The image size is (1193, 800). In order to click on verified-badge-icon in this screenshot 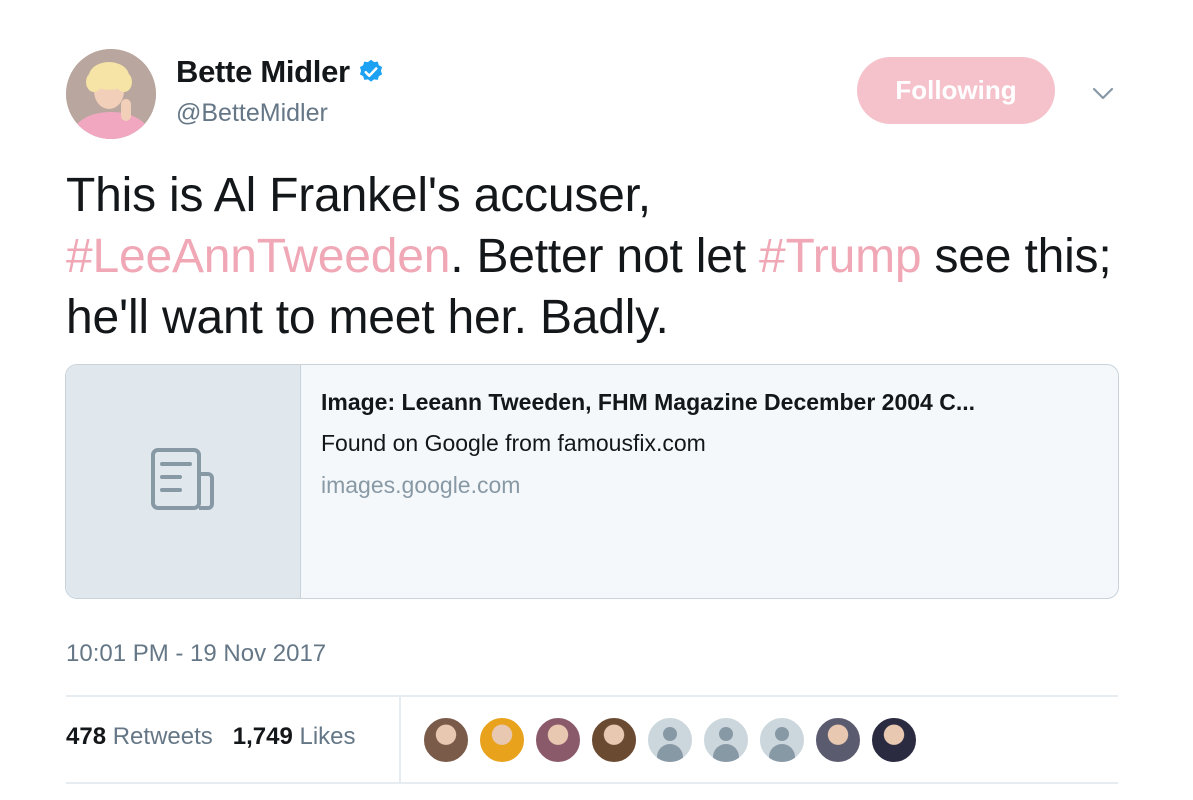, I will do `click(371, 72)`.